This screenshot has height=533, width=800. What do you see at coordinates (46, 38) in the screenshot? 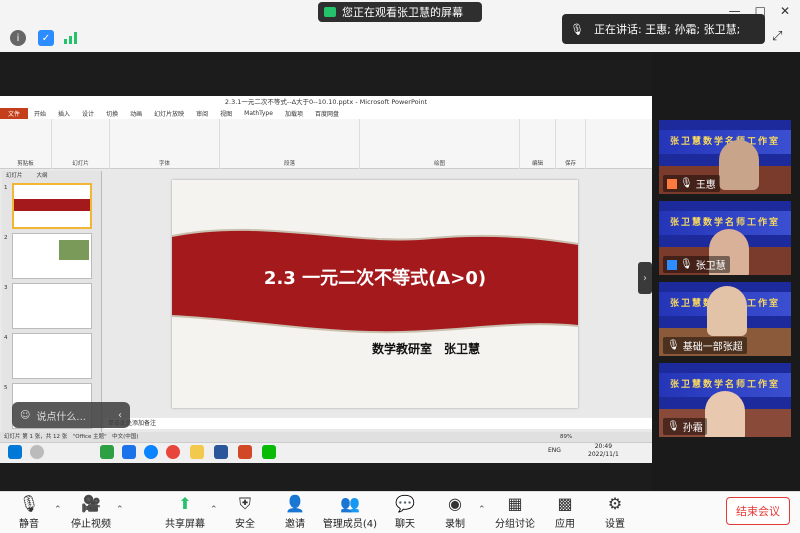
I see `shield-icon: ✓` at bounding box center [46, 38].